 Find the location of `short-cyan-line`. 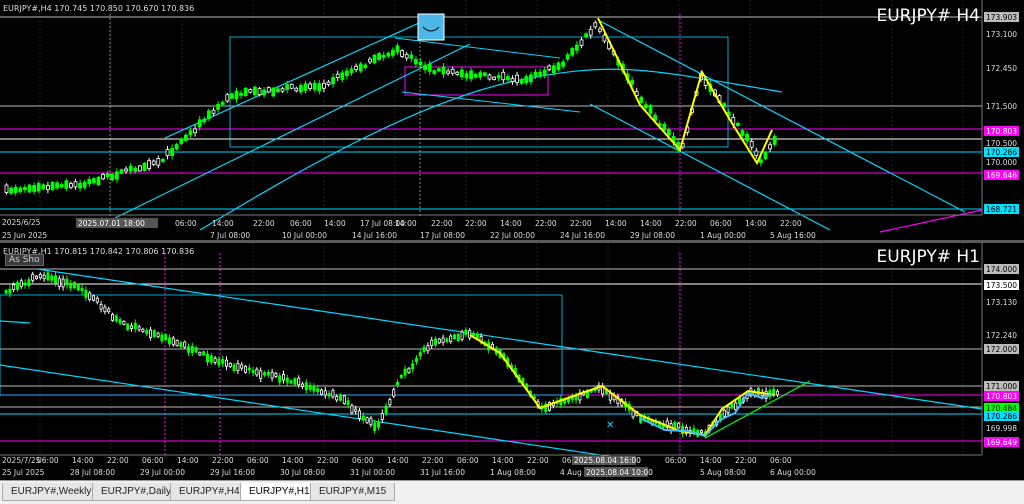

short-cyan-line is located at coordinates (15, 322).